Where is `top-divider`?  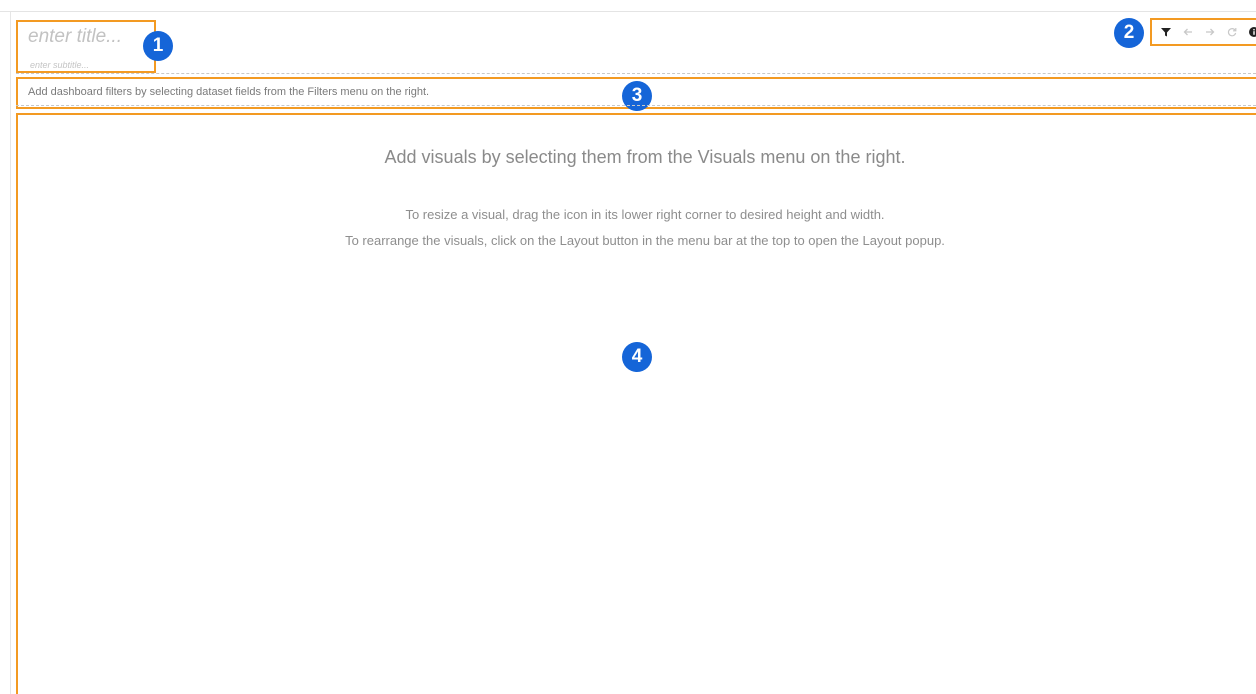
top-divider is located at coordinates (628, 11).